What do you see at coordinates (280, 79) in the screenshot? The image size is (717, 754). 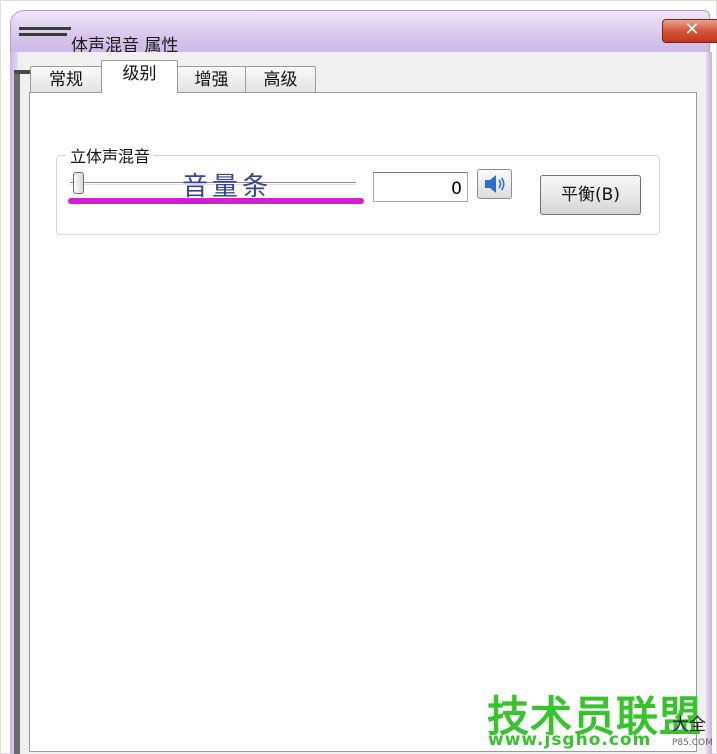 I see `tab-advanced: 高级` at bounding box center [280, 79].